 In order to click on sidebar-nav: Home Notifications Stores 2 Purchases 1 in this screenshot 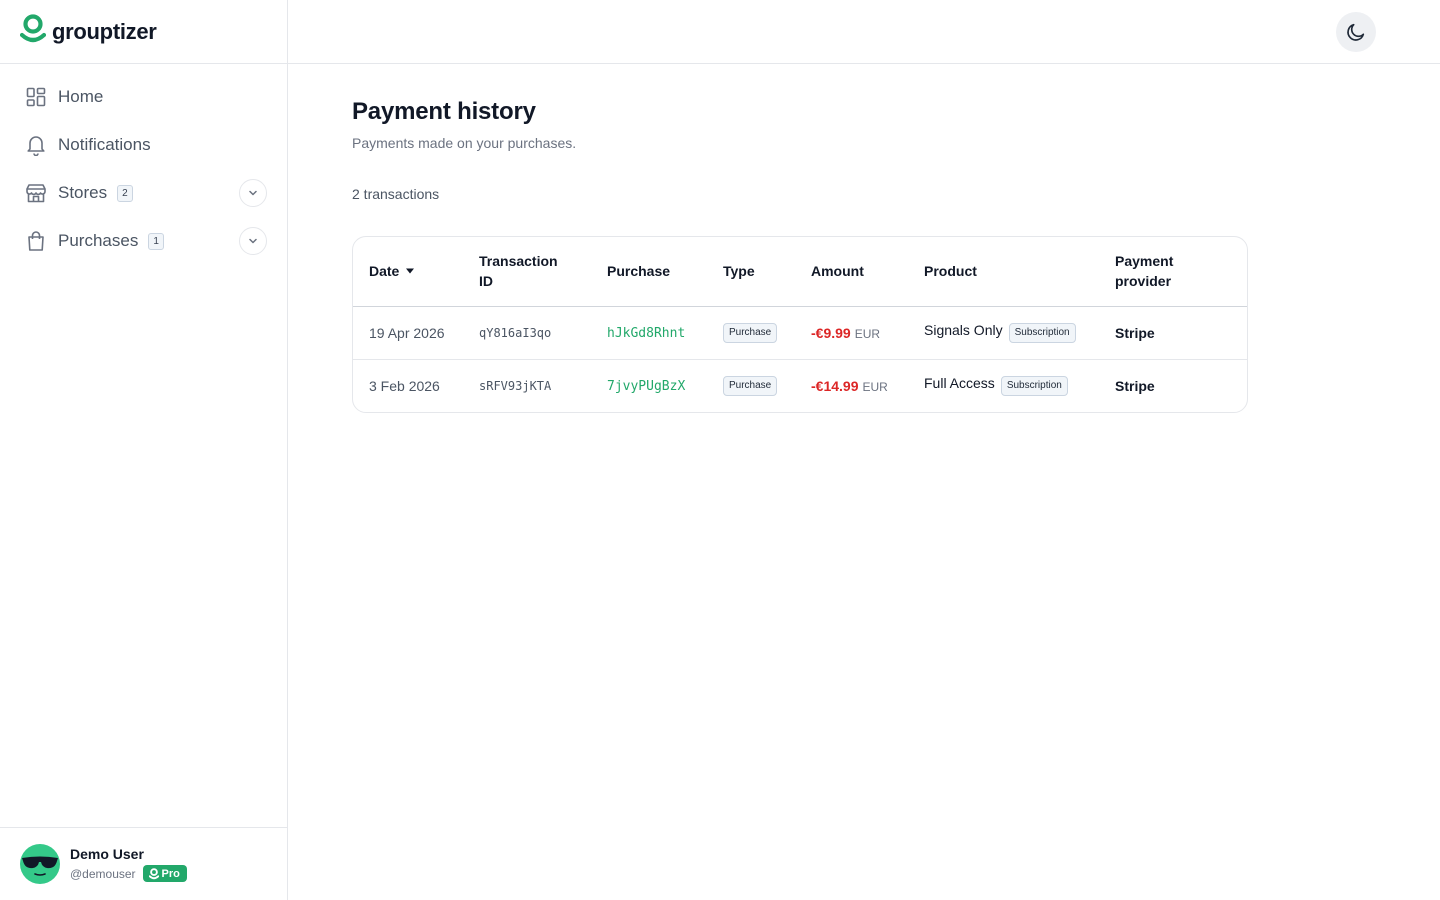, I will do `click(143, 164)`.